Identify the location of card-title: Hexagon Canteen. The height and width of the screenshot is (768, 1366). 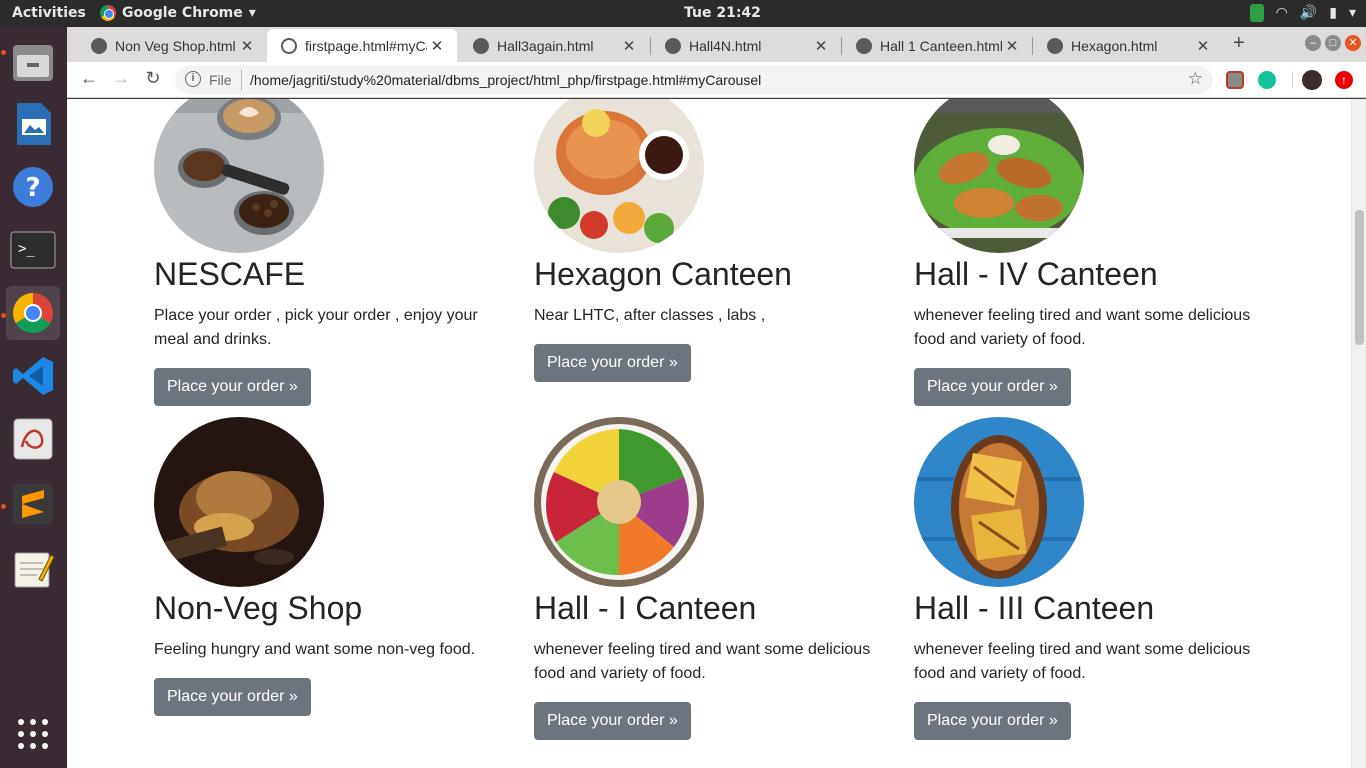
(663, 274).